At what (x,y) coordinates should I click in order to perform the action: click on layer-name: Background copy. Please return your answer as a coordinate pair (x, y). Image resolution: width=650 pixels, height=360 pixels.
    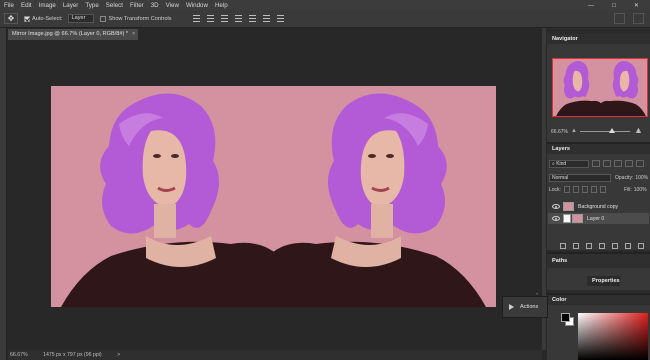
    Looking at the image, I should click on (598, 206).